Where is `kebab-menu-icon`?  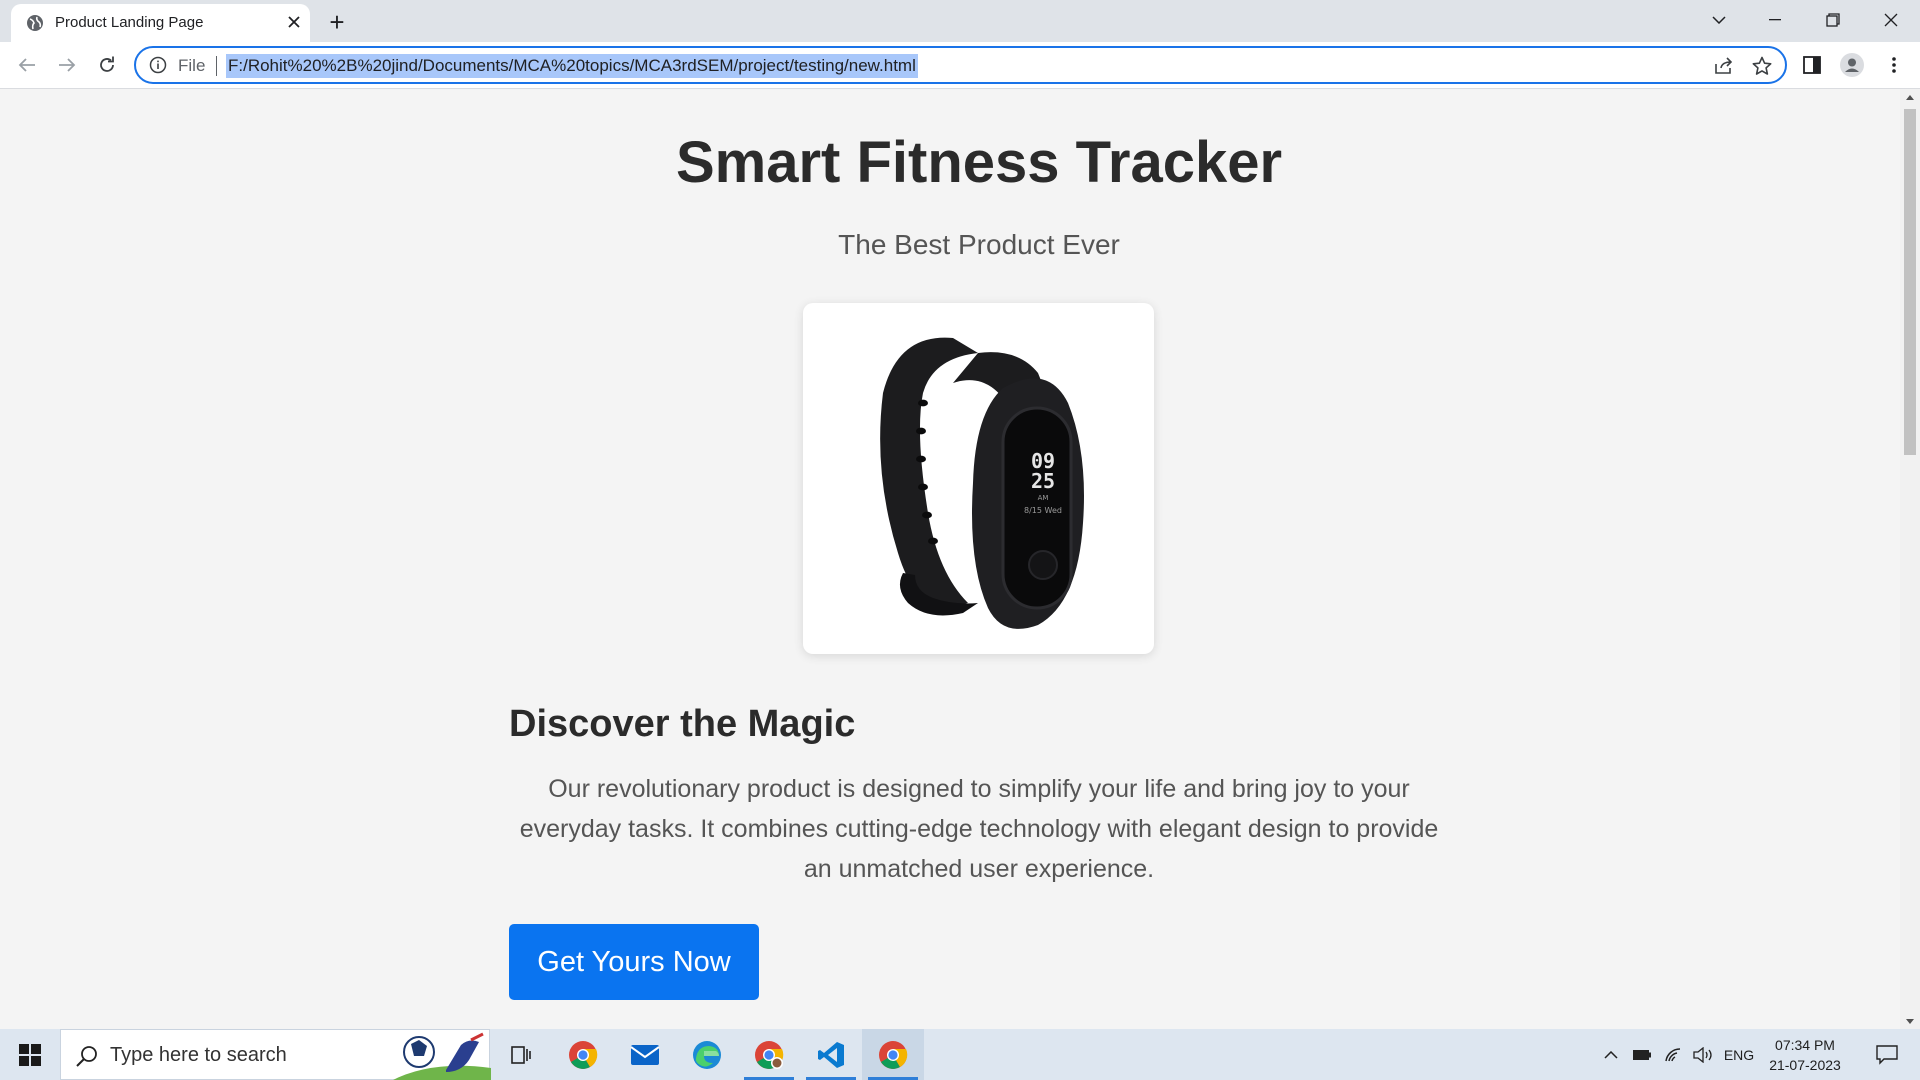
kebab-menu-icon is located at coordinates (1894, 65).